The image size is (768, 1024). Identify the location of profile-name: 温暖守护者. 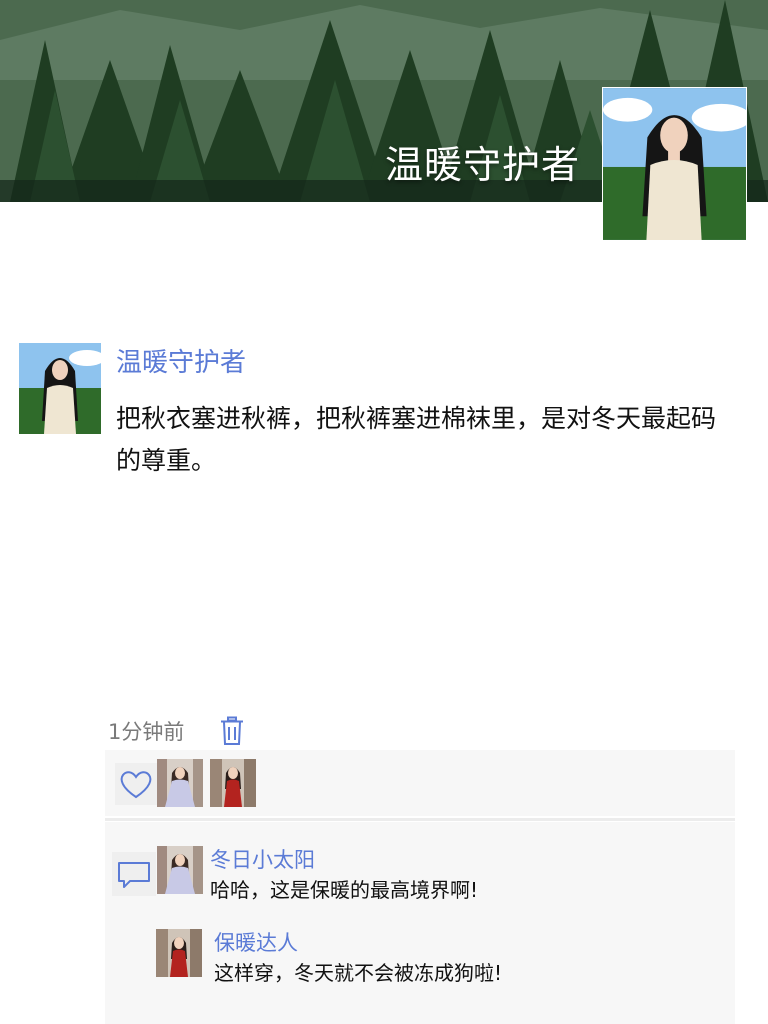
(482, 165).